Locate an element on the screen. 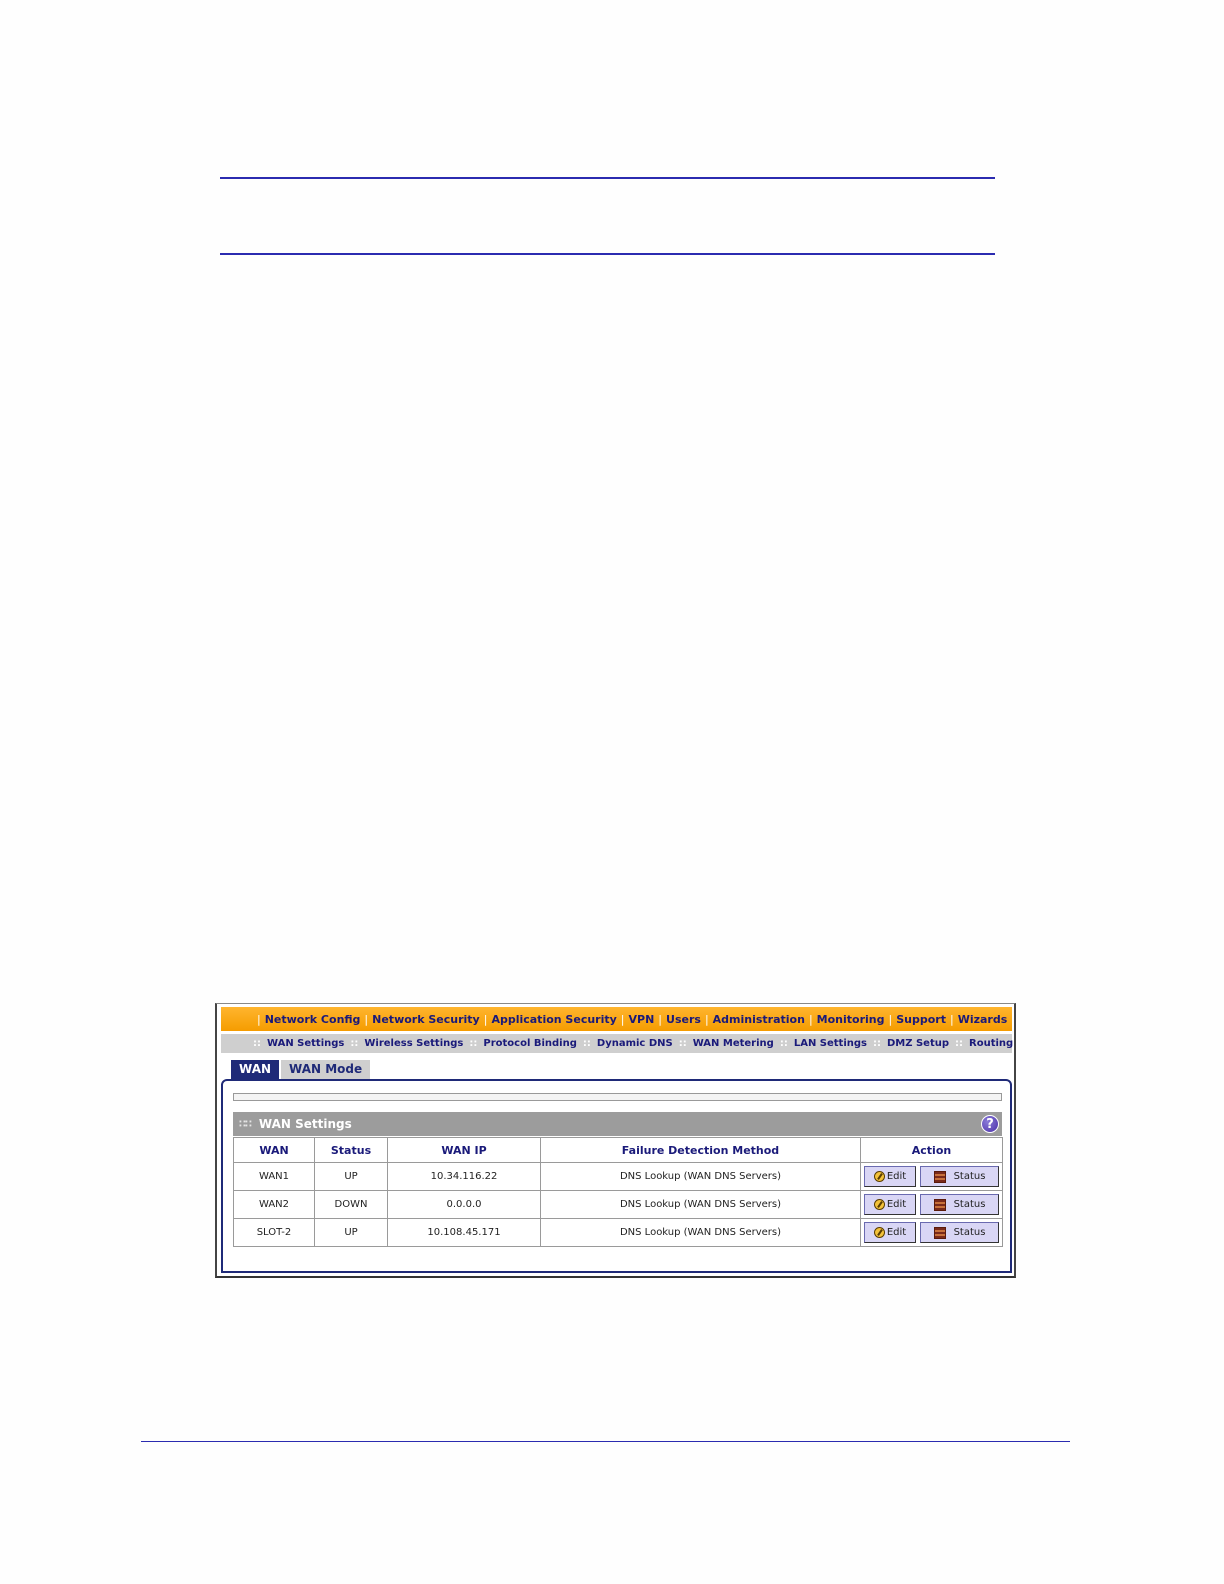 The height and width of the screenshot is (1584, 1224). submenu-wireless-settings: Wireless Settings is located at coordinates (413, 1043).